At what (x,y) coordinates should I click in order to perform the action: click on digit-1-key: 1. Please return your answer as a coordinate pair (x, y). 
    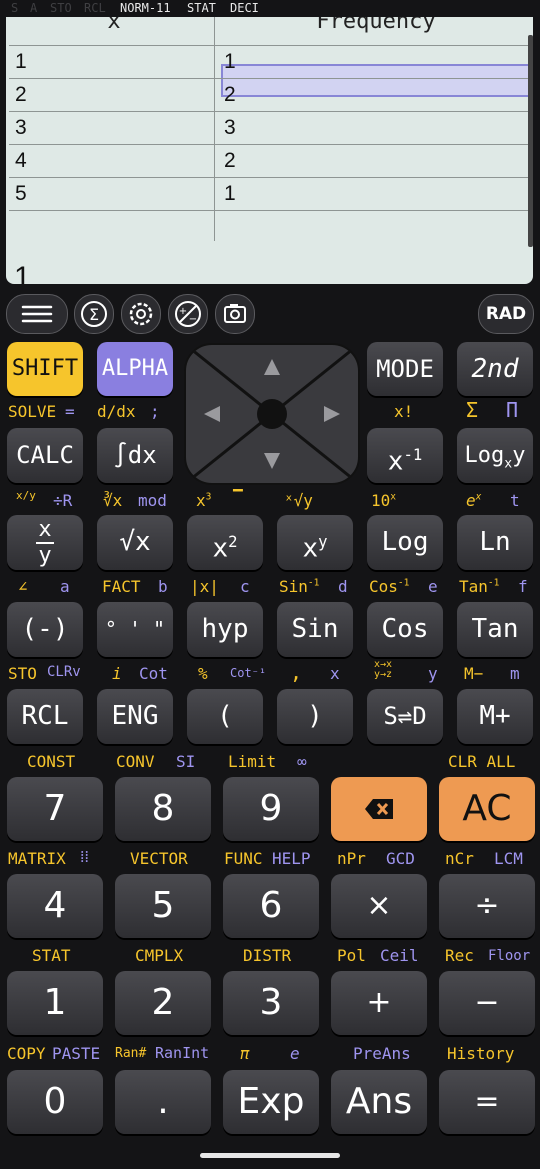
    Looking at the image, I should click on (55, 1003).